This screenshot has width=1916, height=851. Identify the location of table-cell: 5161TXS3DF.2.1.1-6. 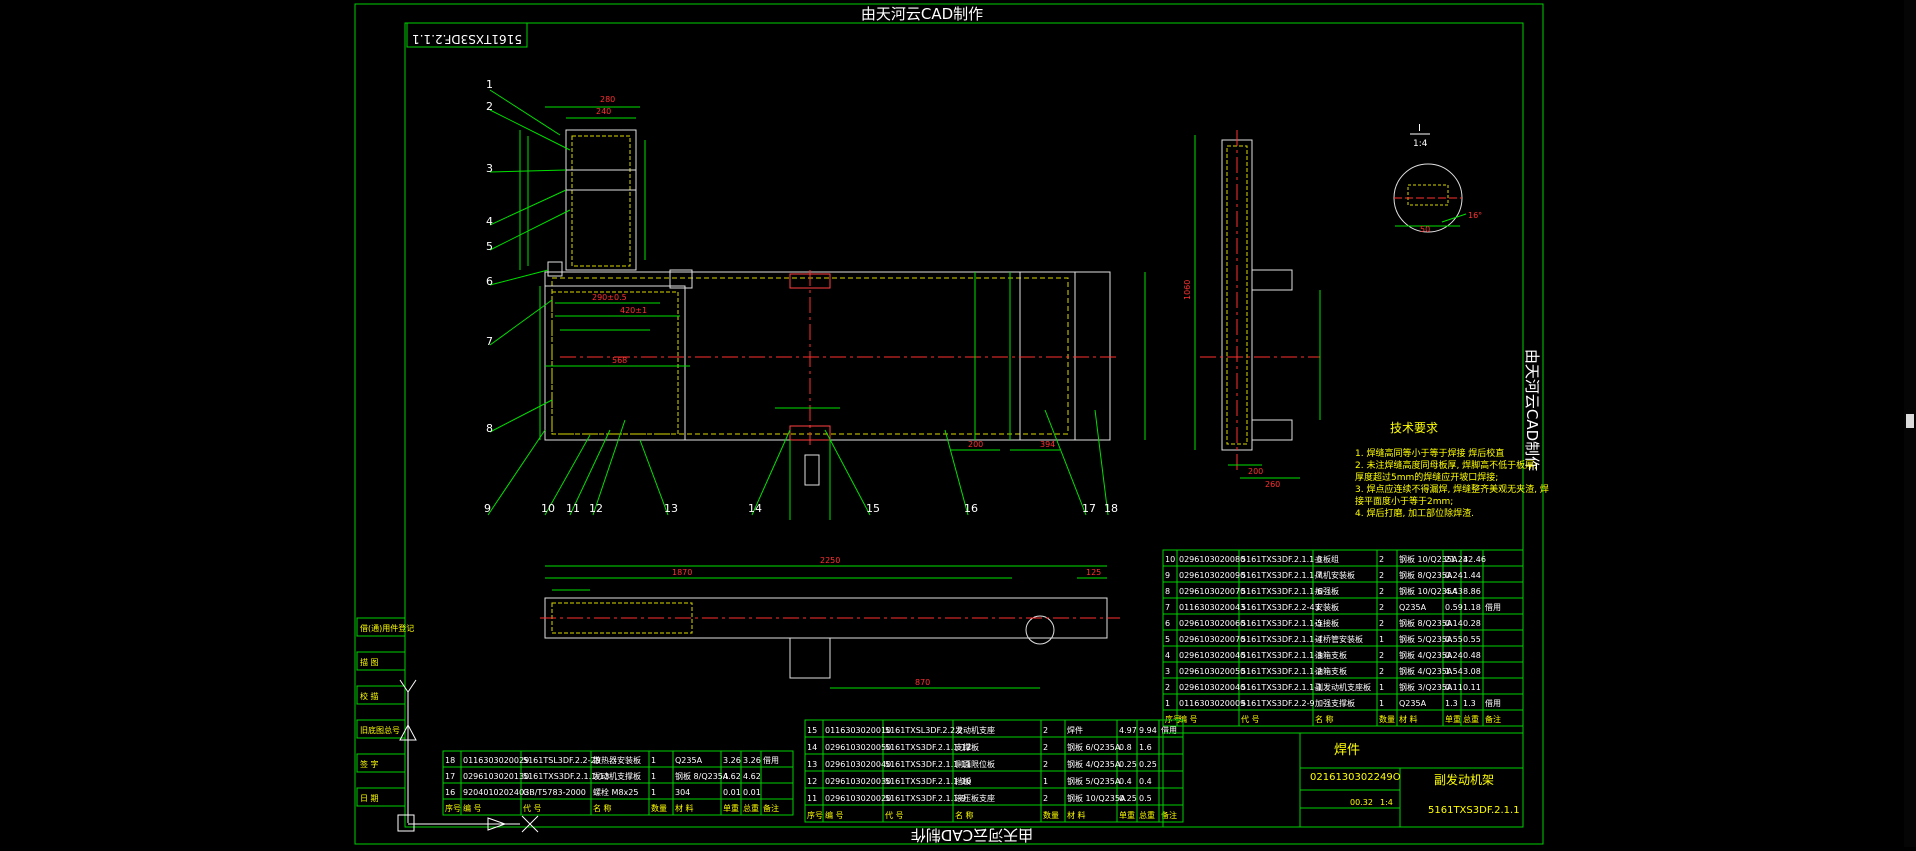
(1281, 591).